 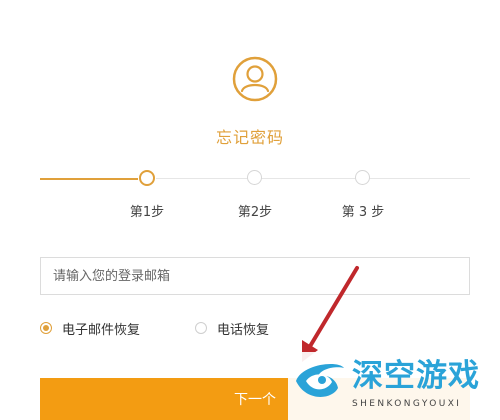 What do you see at coordinates (362, 177) in the screenshot?
I see `step-3-dot` at bounding box center [362, 177].